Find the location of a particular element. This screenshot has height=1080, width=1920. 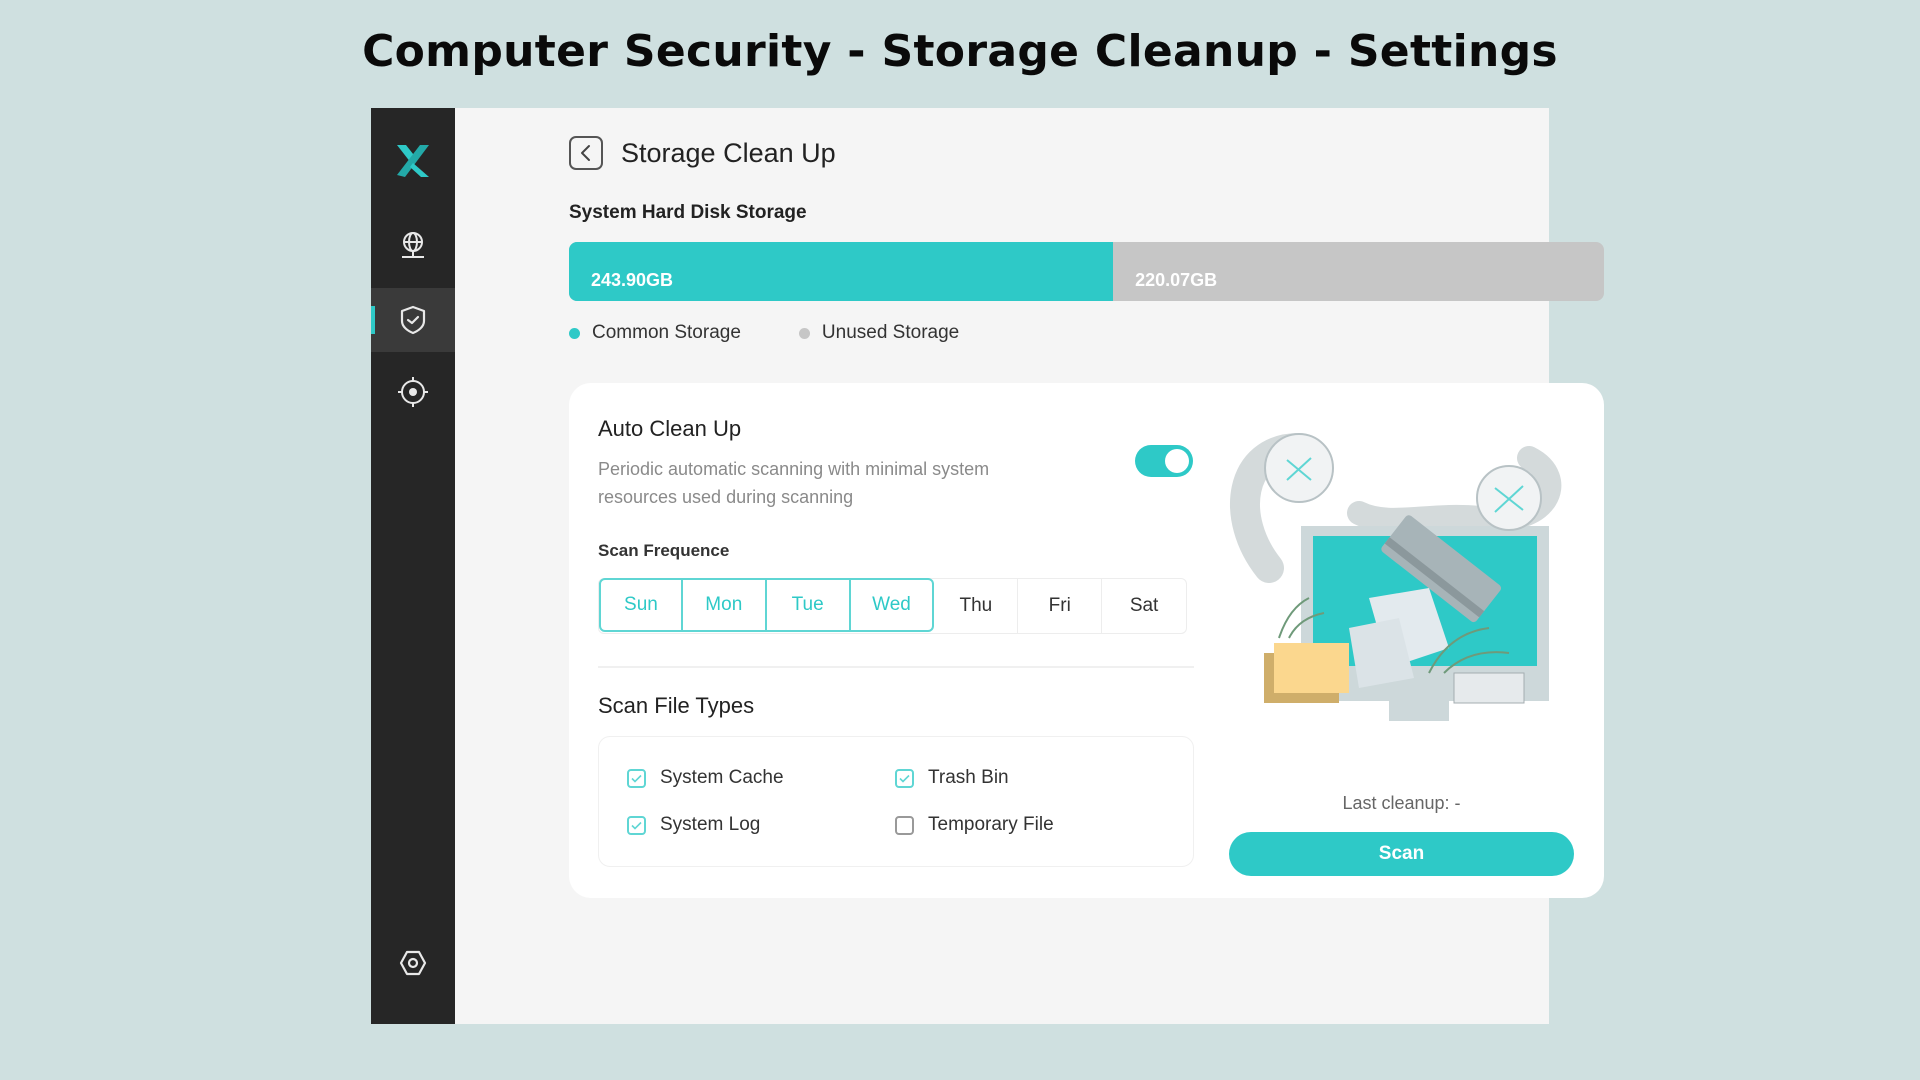

header-title: Storage Clean Up is located at coordinates (728, 152).